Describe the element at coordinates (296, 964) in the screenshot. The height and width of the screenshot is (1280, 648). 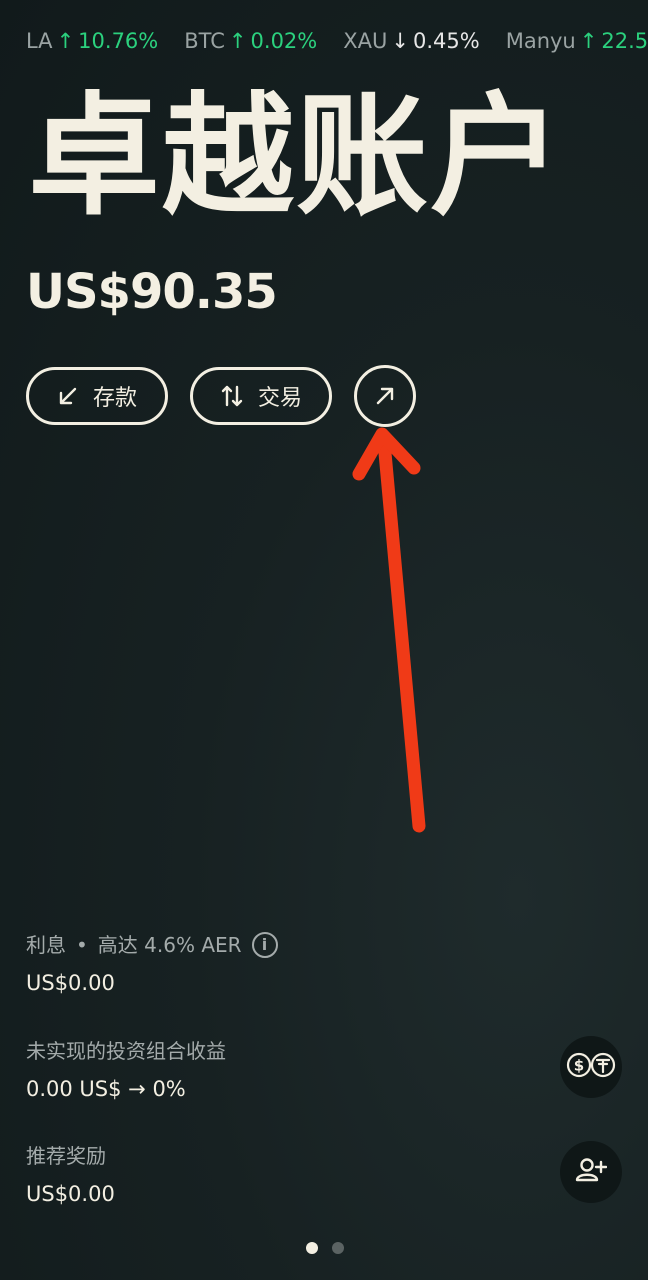
I see `interest-section: 利息 • 高达 4.6% AER i US$0.00` at that location.